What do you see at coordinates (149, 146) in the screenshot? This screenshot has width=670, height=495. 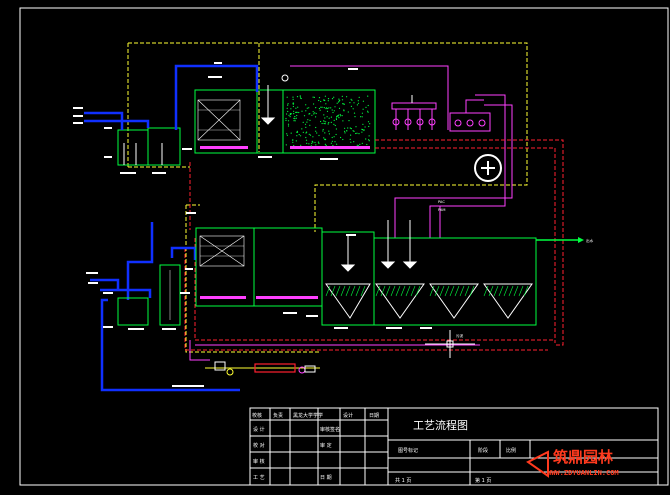 I see `upper-regulating-tanks` at bounding box center [149, 146].